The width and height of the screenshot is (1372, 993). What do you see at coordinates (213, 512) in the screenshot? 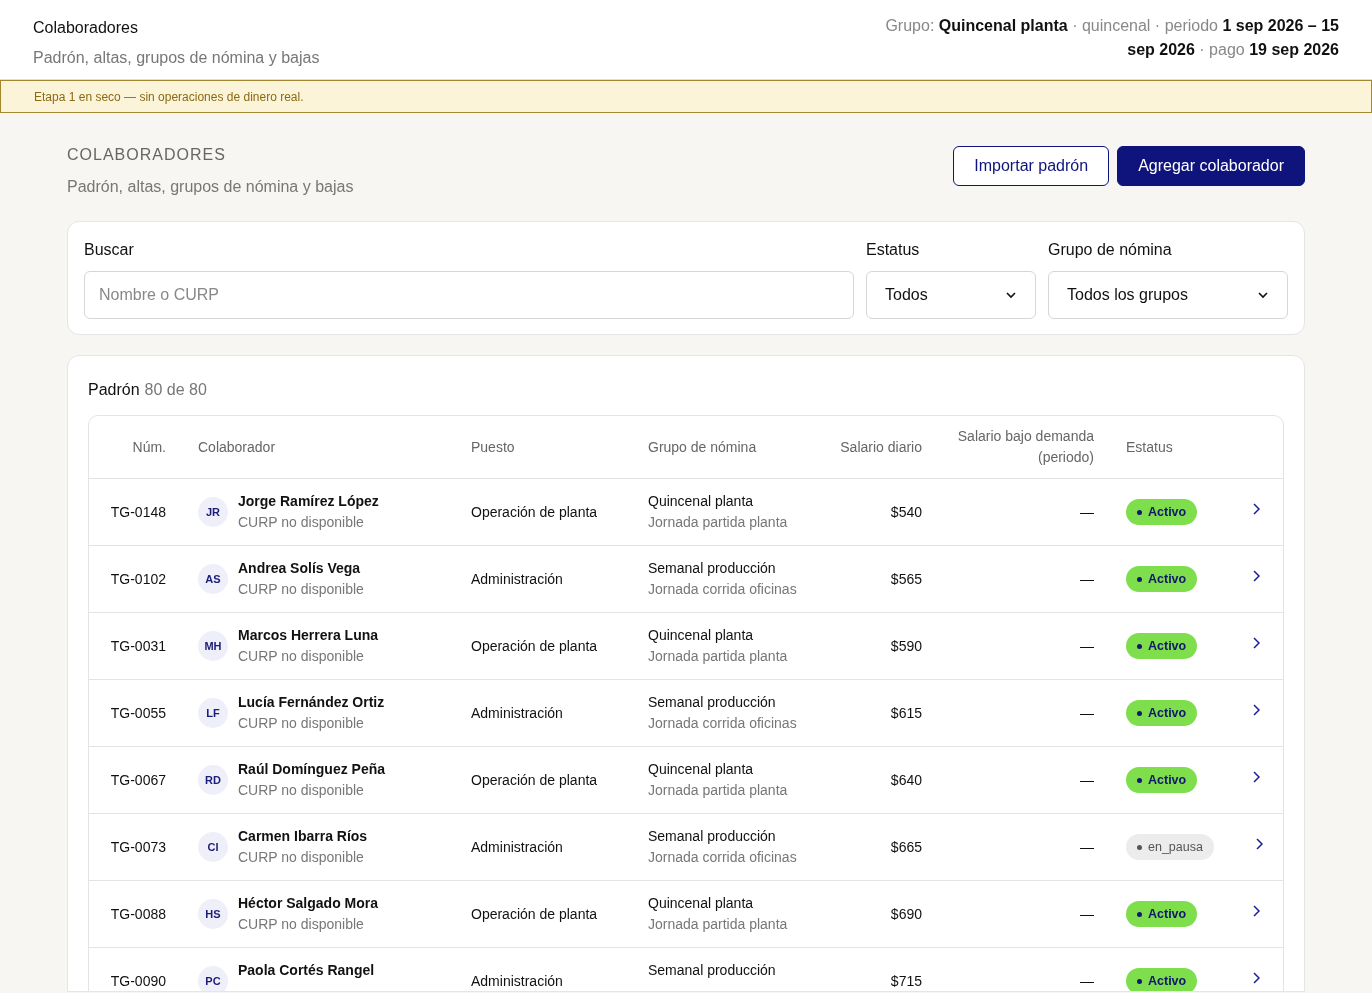
I see `avatar: JR` at bounding box center [213, 512].